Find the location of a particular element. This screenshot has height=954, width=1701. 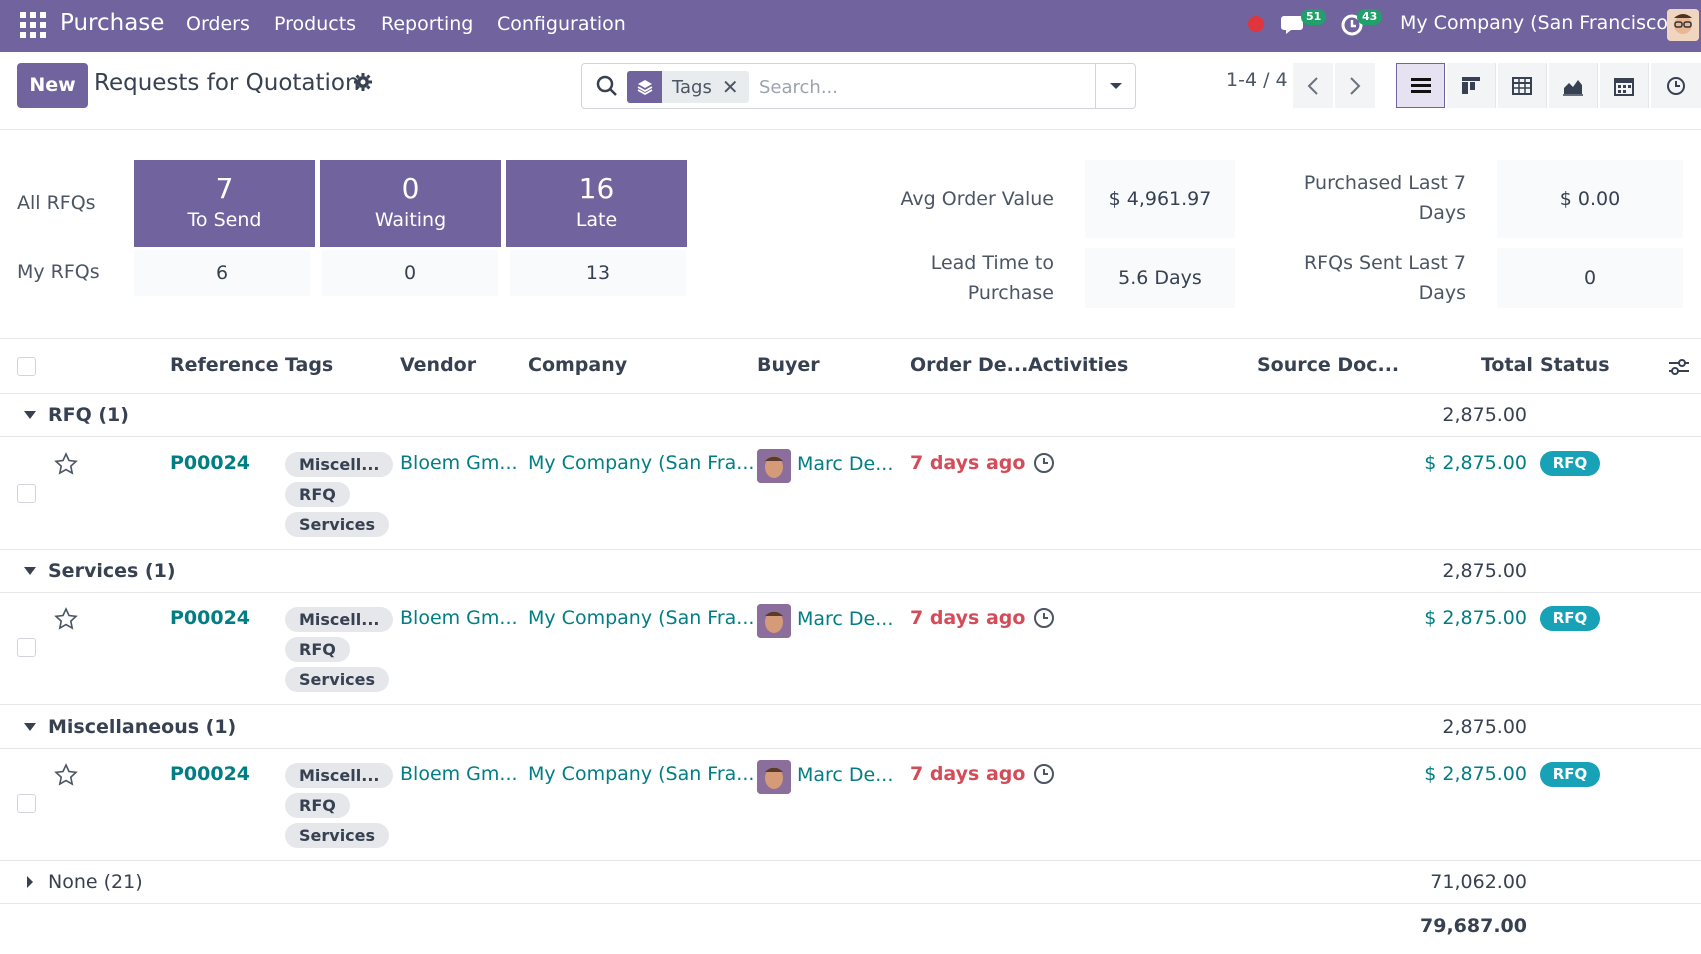

company-switcher: My Company (San Francisco) is located at coordinates (1537, 23).